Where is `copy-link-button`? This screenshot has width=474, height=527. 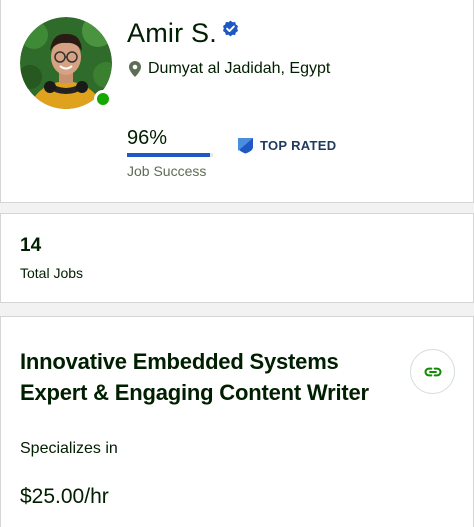
copy-link-button is located at coordinates (432, 371).